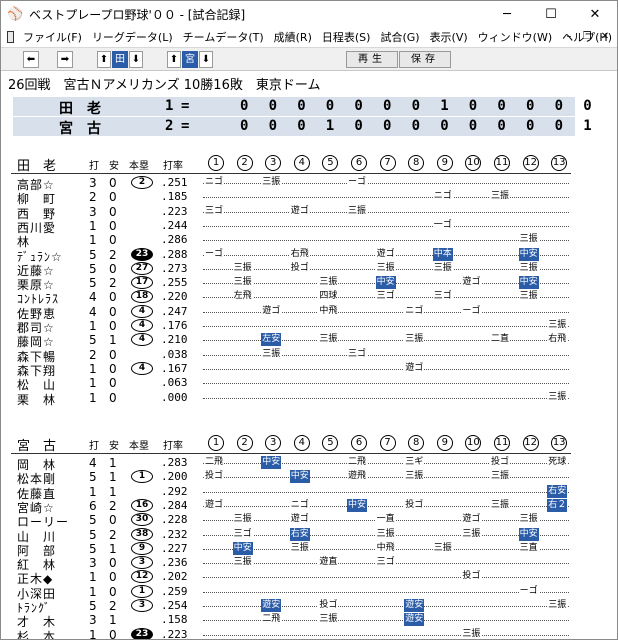 The height and width of the screenshot is (640, 618). What do you see at coordinates (174, 620) in the screenshot?
I see `batting-average: .158` at bounding box center [174, 620].